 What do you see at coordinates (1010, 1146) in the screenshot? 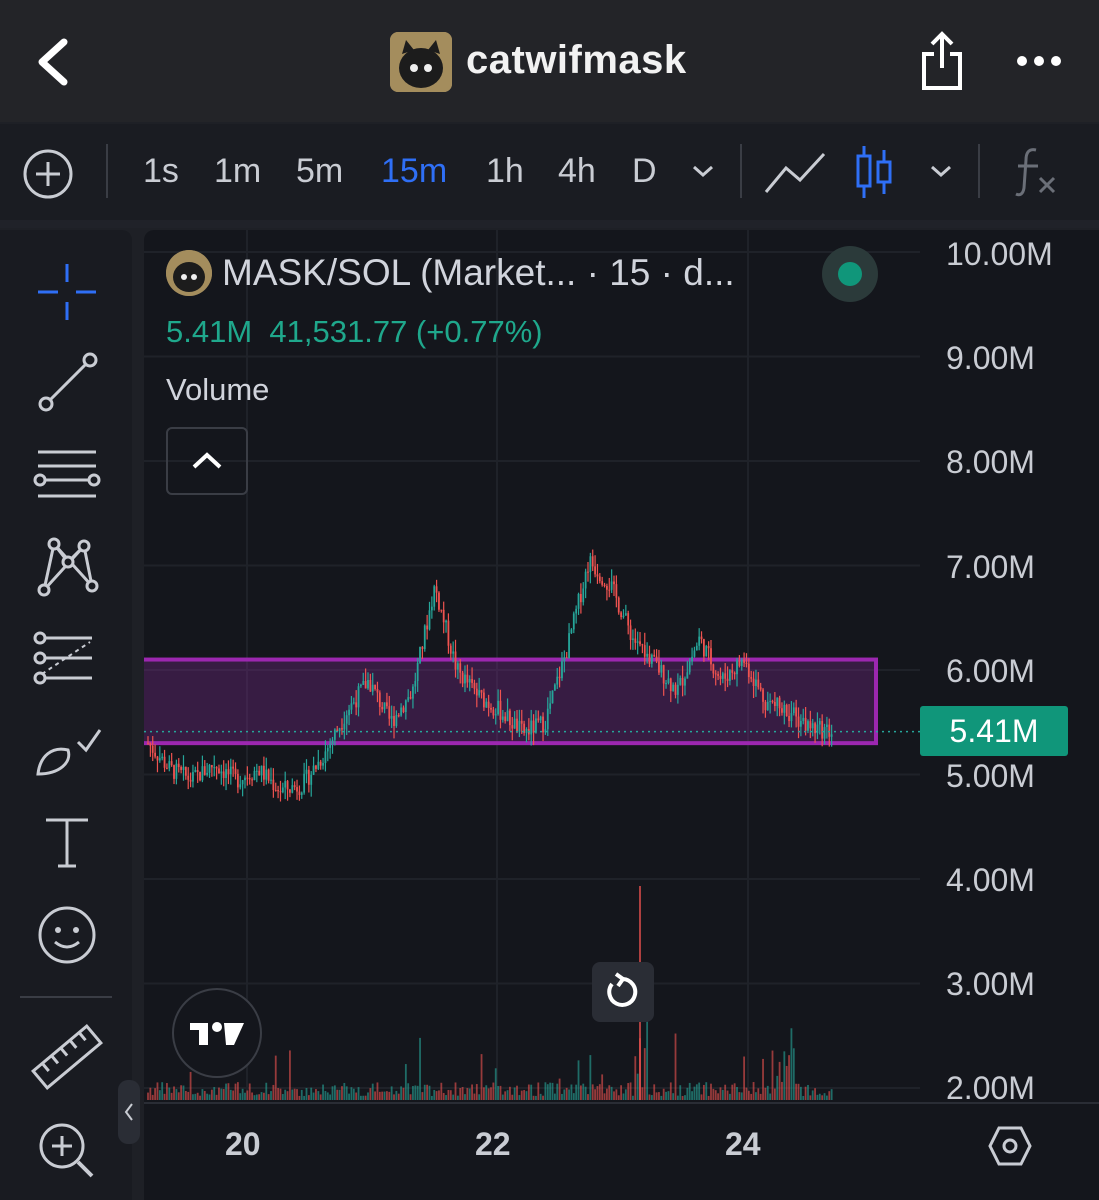
I see `settings-gear-icon` at bounding box center [1010, 1146].